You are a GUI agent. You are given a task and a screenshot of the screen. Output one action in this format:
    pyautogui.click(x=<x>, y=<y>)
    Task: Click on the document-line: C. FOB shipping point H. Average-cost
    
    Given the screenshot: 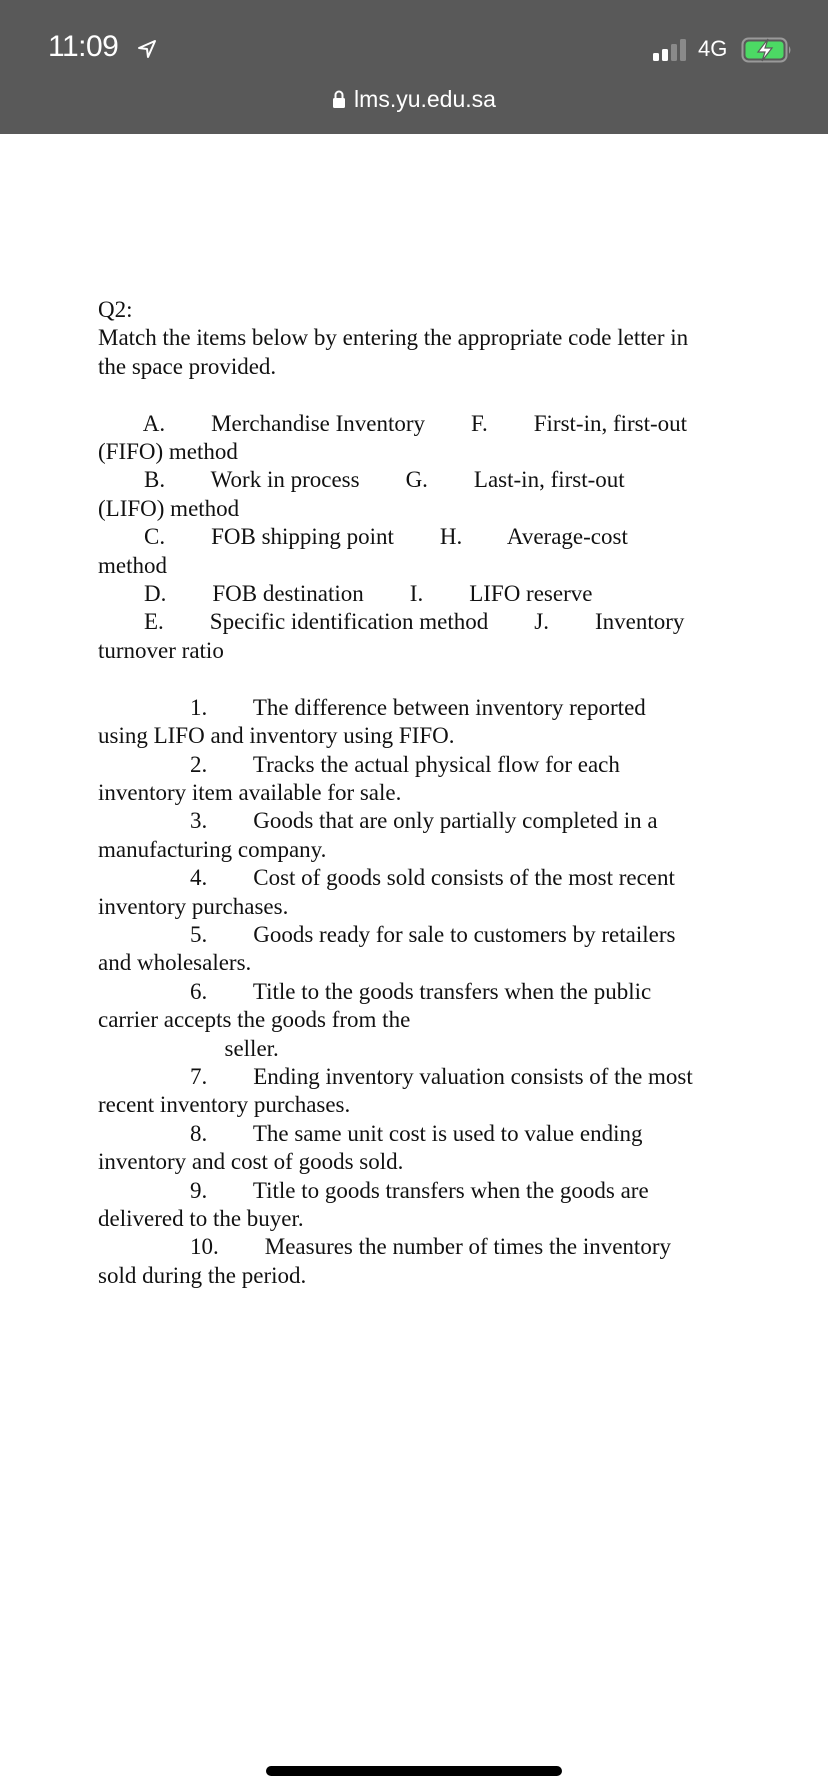 What is the action you would take?
    pyautogui.click(x=363, y=537)
    